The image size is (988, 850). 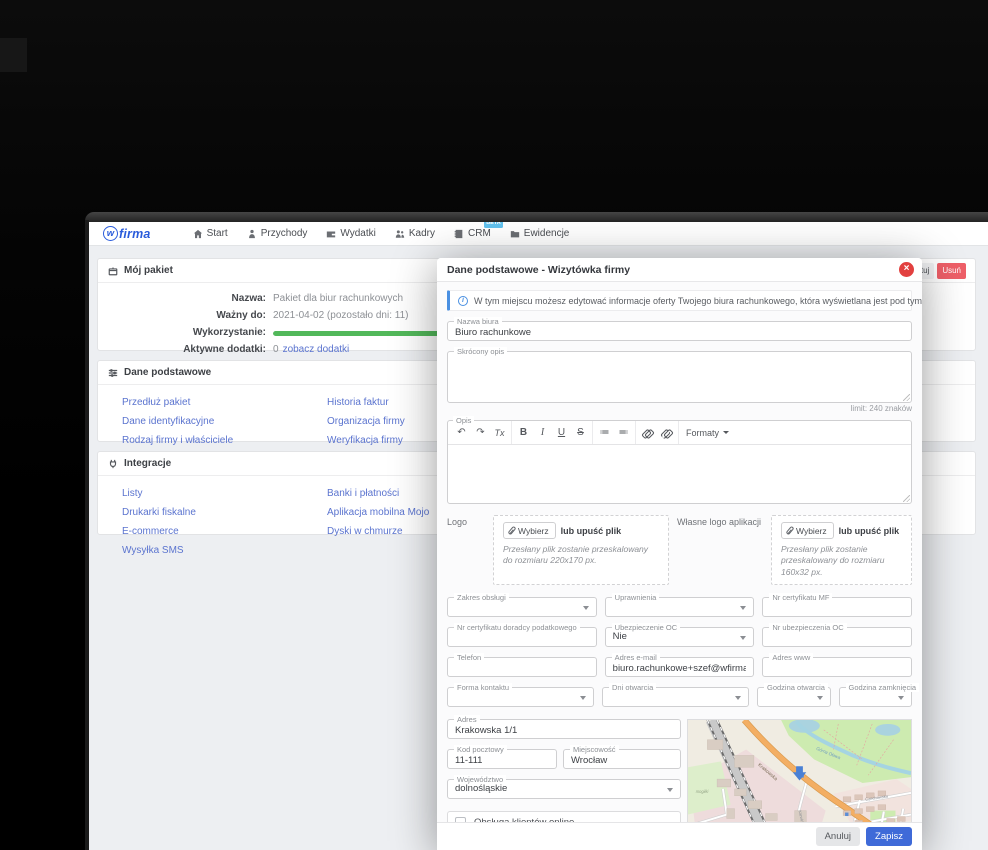 I want to click on zobacz-dodatki-link: zobacz dodatki, so click(x=316, y=349).